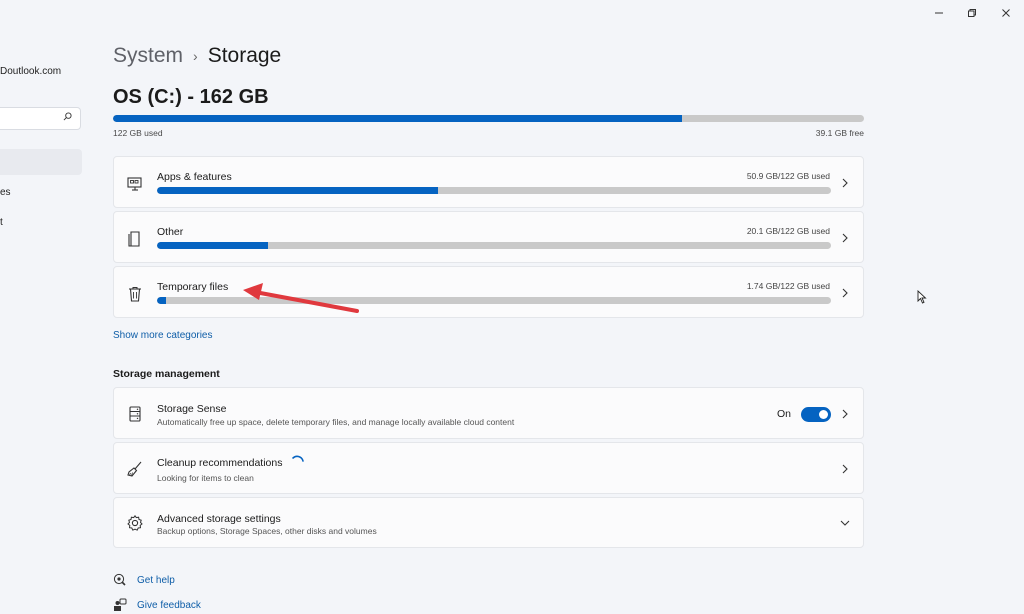 The height and width of the screenshot is (614, 1024). What do you see at coordinates (1, 222) in the screenshot?
I see `sidebar-item-fragment: t` at bounding box center [1, 222].